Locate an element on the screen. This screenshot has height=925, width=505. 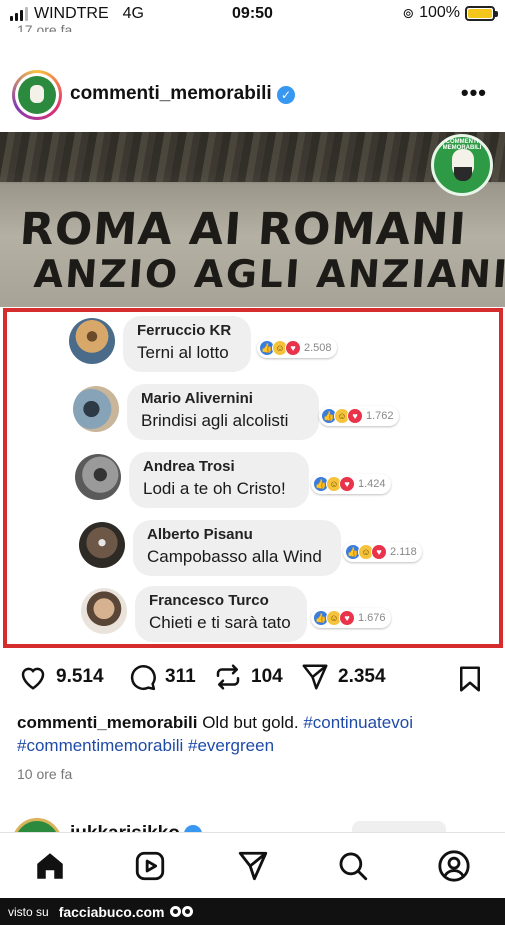
tab-search is located at coordinates (353, 866).